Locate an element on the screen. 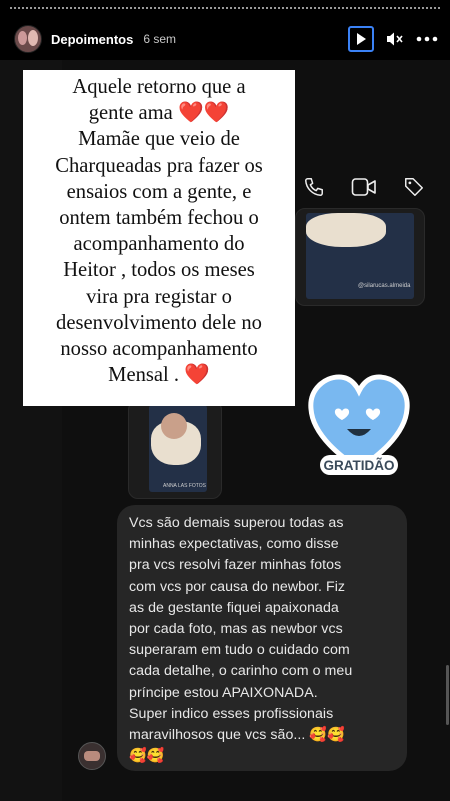 This screenshot has width=450, height=801. post-time: 6 sem is located at coordinates (160, 39).